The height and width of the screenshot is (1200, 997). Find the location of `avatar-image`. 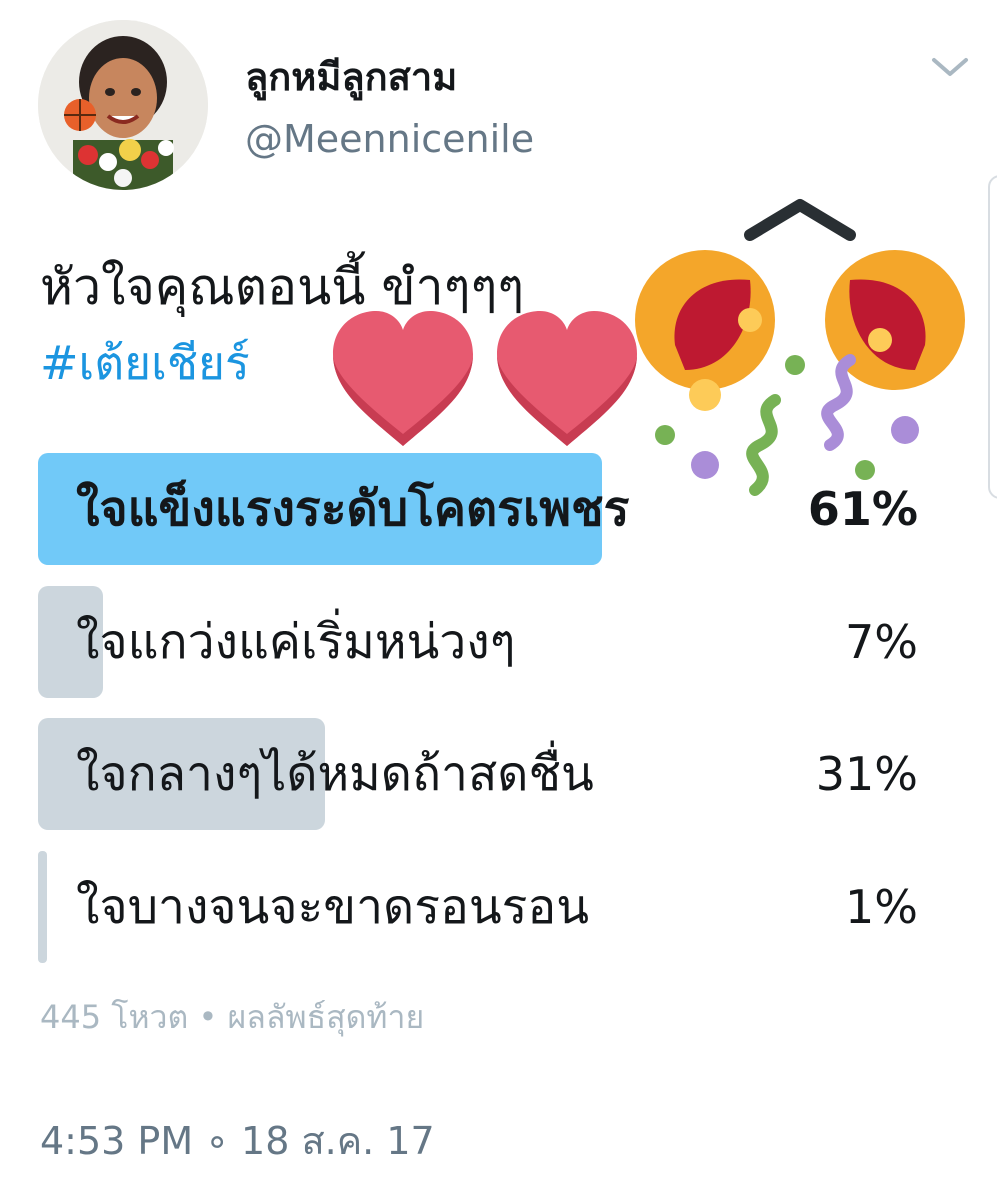

avatar-image is located at coordinates (123, 105).